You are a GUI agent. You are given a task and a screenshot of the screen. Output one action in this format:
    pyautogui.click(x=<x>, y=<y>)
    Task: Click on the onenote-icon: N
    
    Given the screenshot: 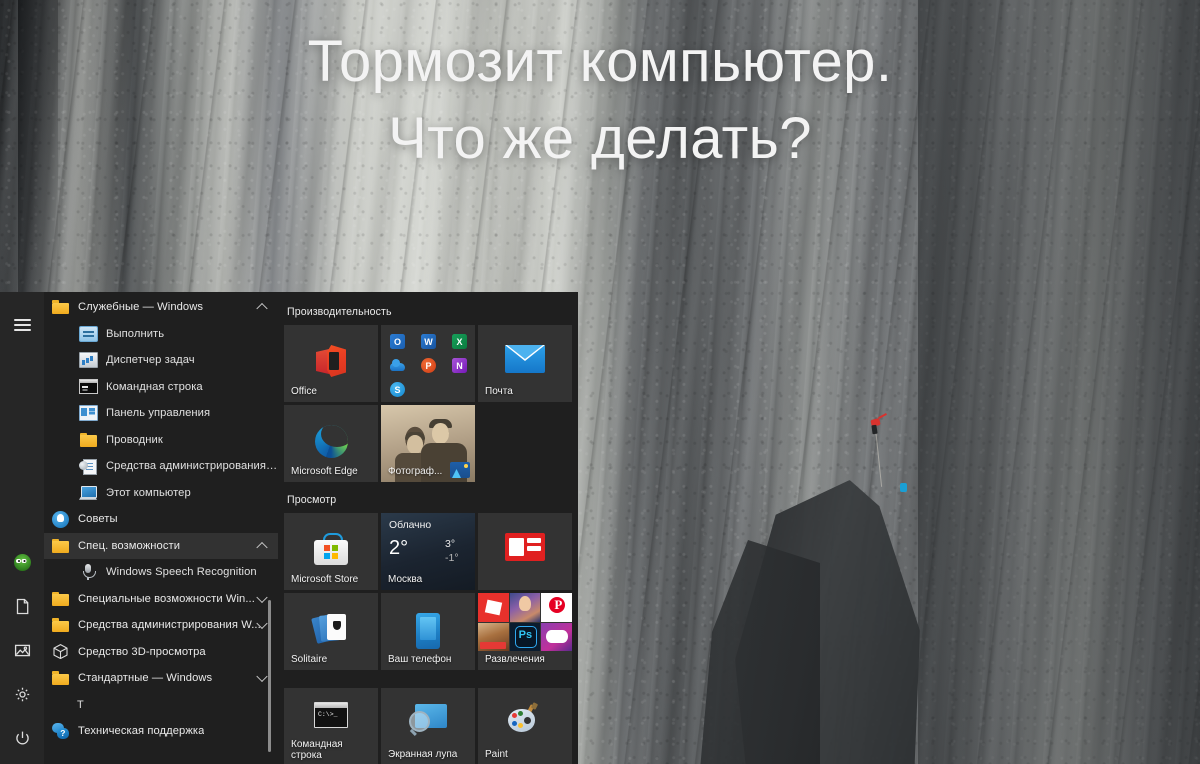 What is the action you would take?
    pyautogui.click(x=459, y=365)
    